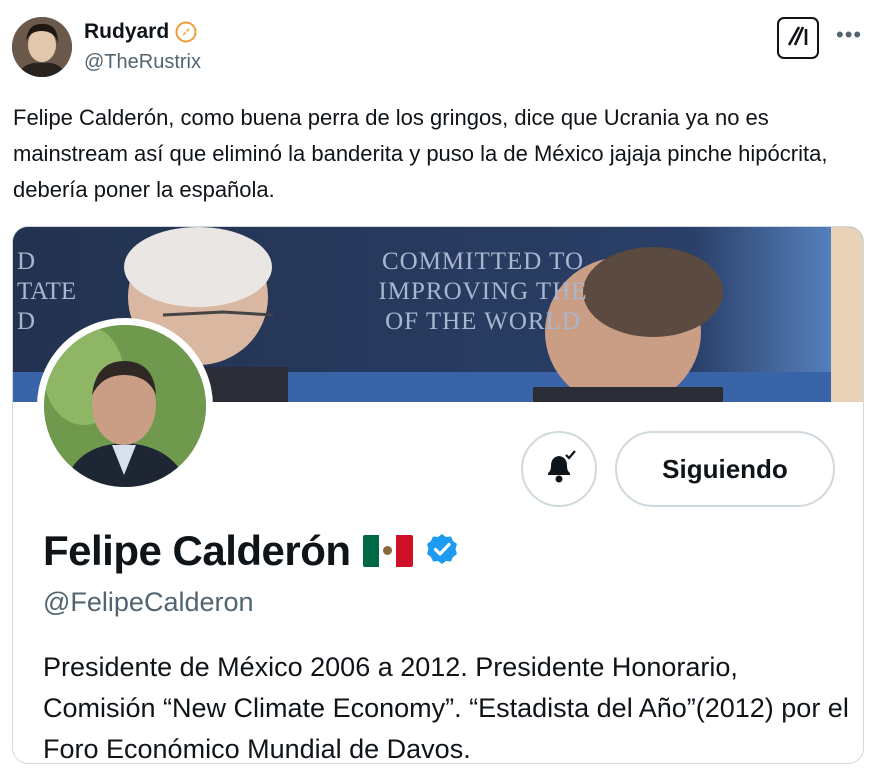  Describe the element at coordinates (849, 35) in the screenshot. I see `more-icon: •••` at that location.